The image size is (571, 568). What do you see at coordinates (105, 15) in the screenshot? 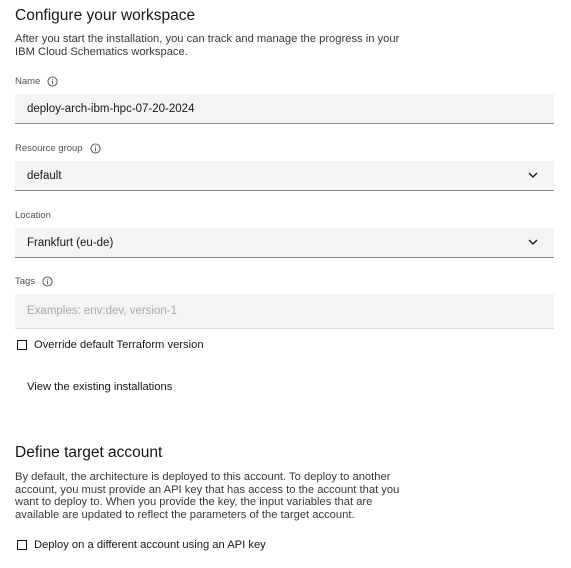
I see `workspace-heading: Configure your workspace` at bounding box center [105, 15].